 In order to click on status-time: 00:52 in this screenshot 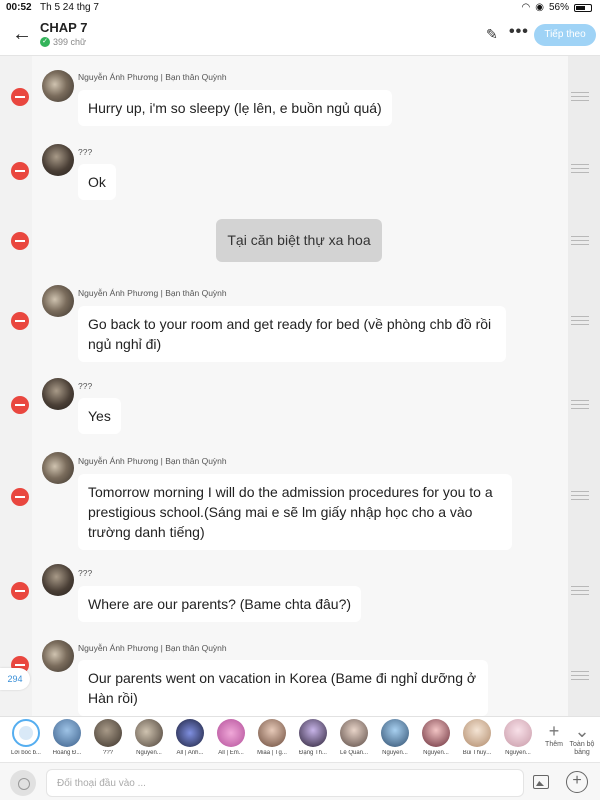, I will do `click(19, 7)`.